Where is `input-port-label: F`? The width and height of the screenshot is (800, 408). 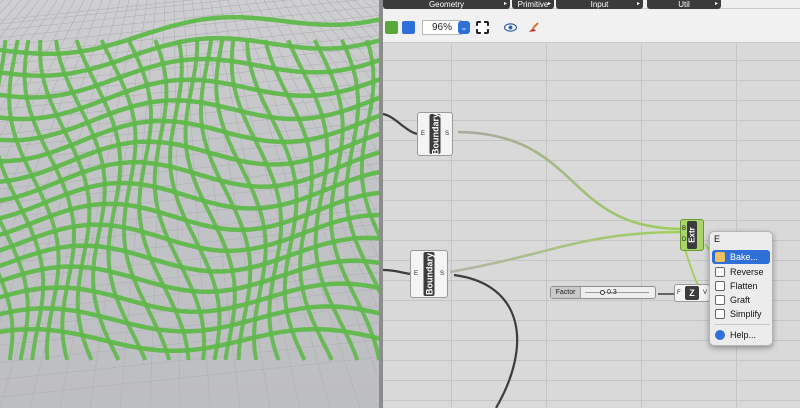
input-port-label: F is located at coordinates (679, 293).